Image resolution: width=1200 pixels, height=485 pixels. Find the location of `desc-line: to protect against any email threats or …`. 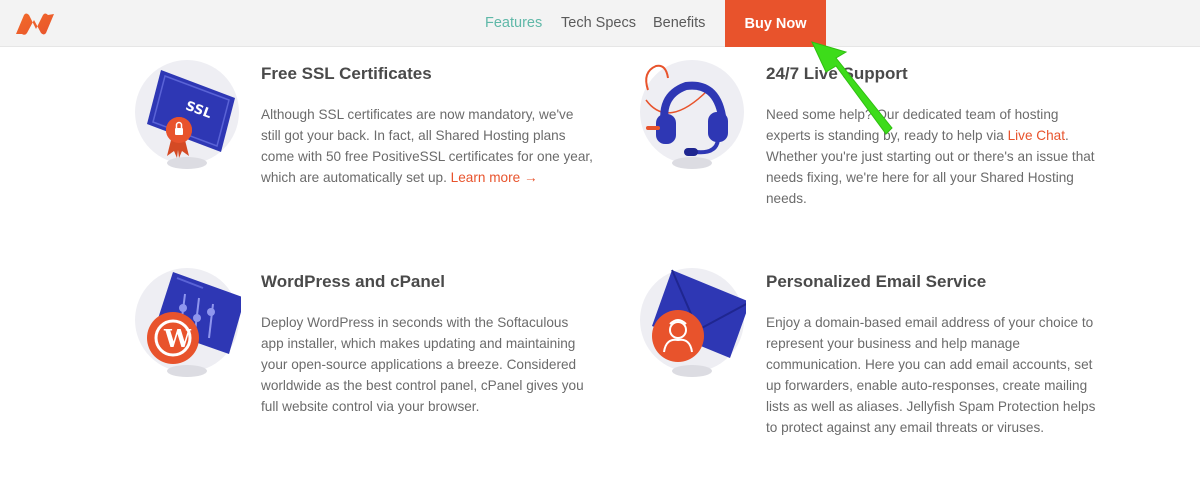

desc-line: to protect against any email threats or … is located at coordinates (905, 427).